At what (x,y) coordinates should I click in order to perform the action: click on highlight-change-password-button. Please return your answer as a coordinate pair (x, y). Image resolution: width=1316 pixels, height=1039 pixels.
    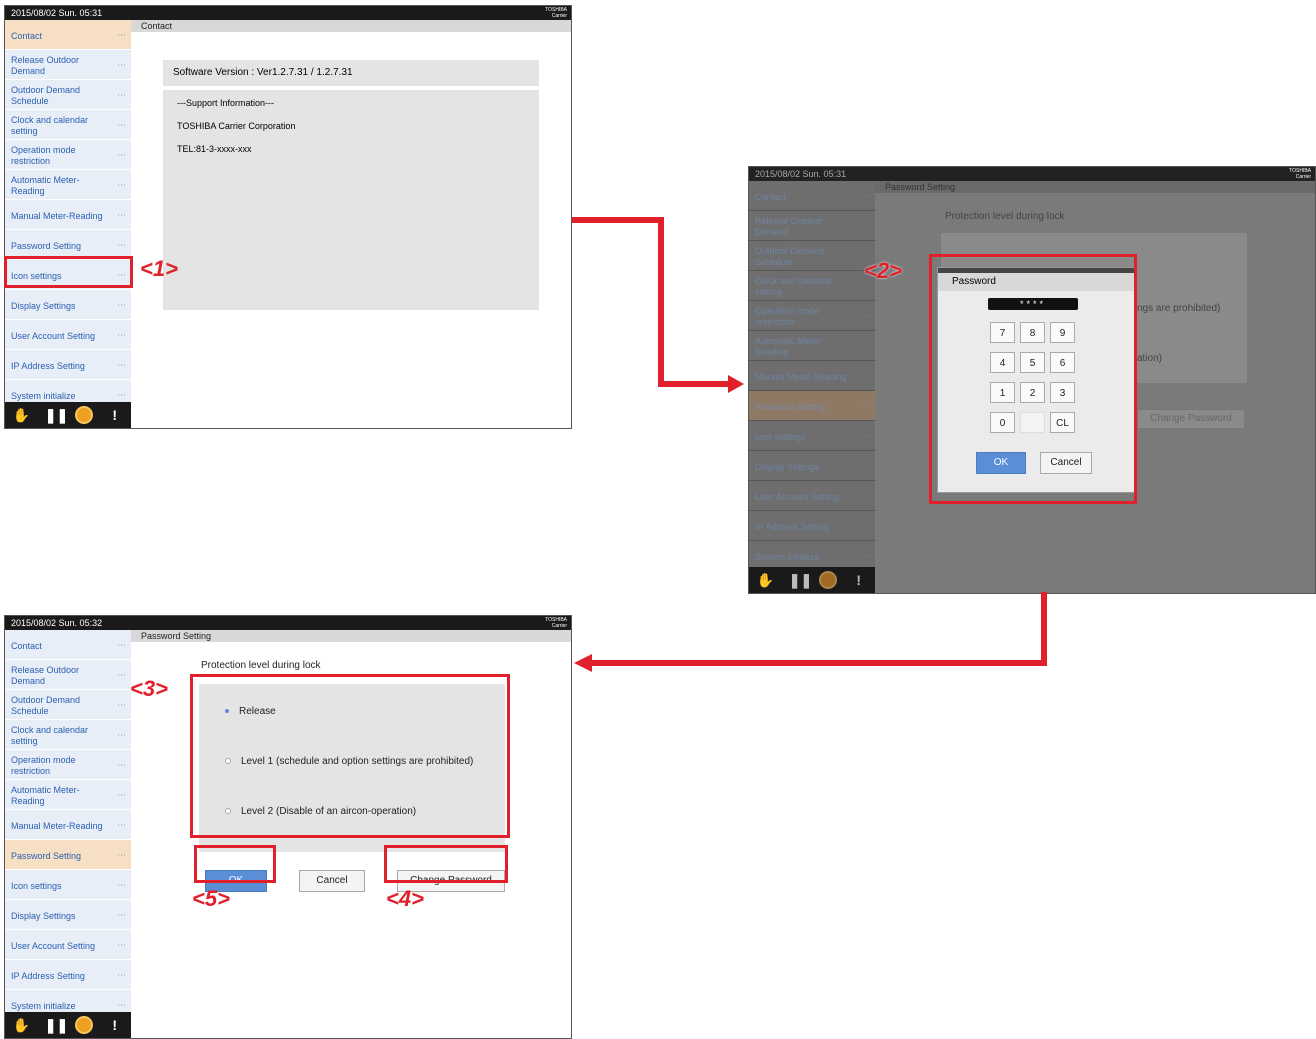
    Looking at the image, I should click on (446, 864).